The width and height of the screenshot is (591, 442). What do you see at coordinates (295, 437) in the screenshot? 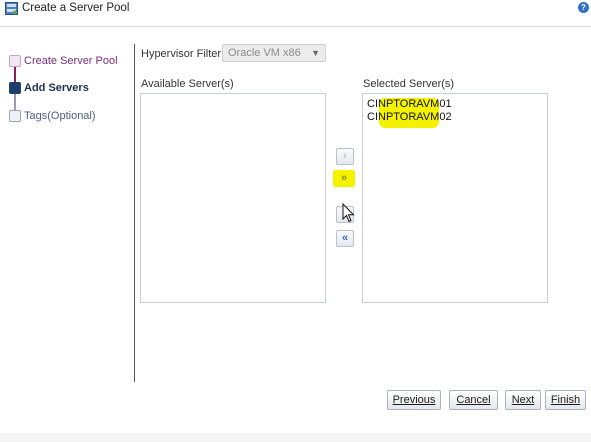
I see `footer-strip` at bounding box center [295, 437].